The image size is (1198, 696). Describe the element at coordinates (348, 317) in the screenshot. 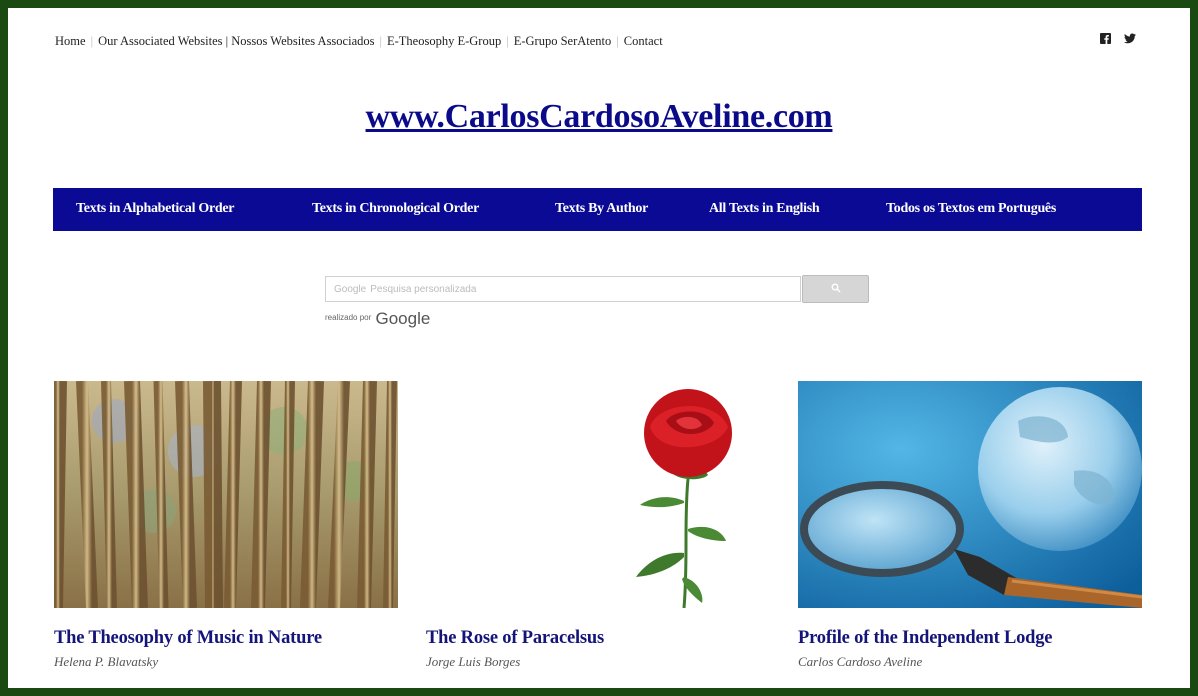

I see `powered-prefix: realizado por` at that location.